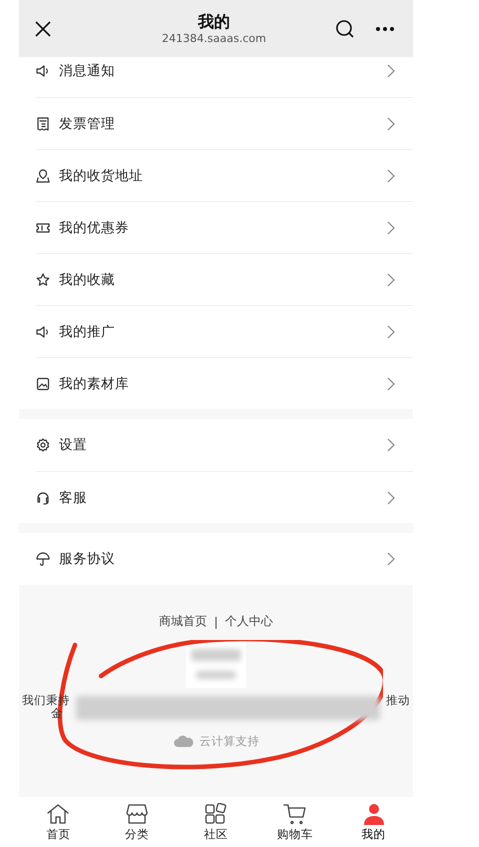 The image size is (479, 847). What do you see at coordinates (43, 279) in the screenshot?
I see `star-icon` at bounding box center [43, 279].